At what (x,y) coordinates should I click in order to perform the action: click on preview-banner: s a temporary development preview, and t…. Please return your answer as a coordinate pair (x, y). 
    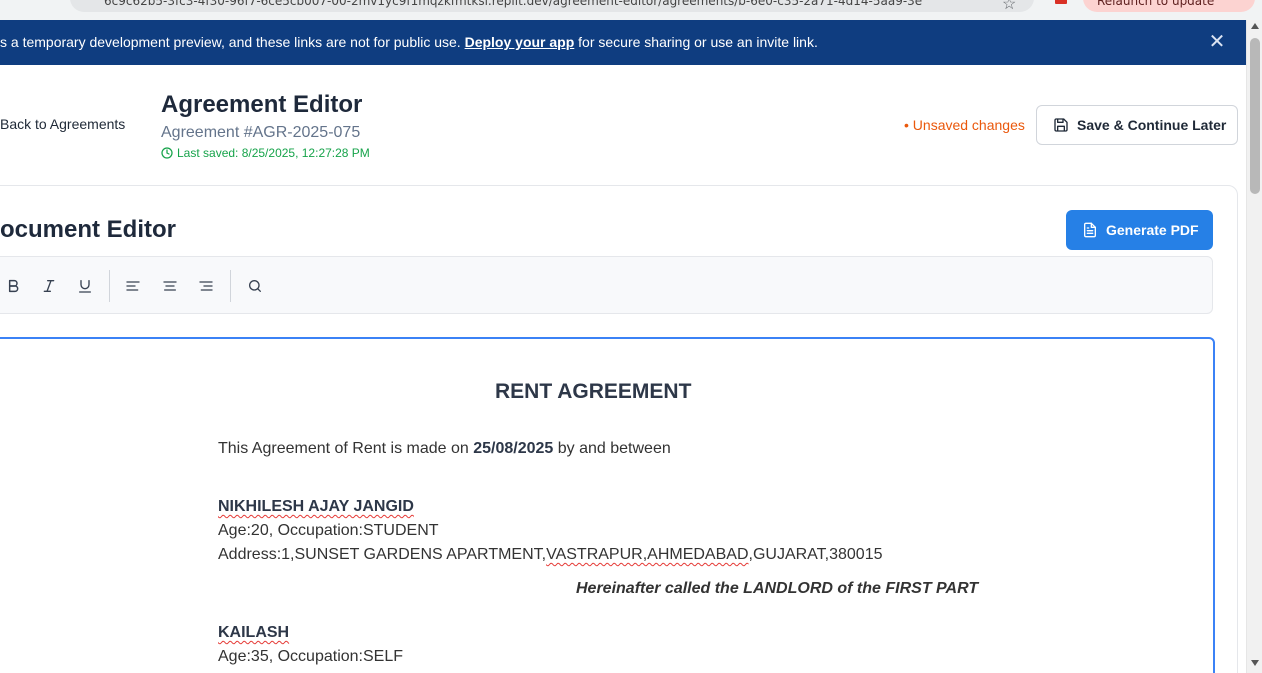
    Looking at the image, I should click on (623, 42).